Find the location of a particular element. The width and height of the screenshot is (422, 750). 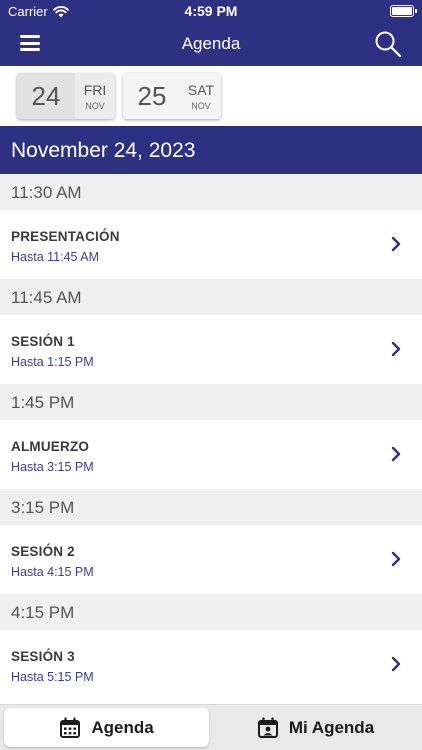

time-slot-header: 3:15 PM is located at coordinates (211, 507).